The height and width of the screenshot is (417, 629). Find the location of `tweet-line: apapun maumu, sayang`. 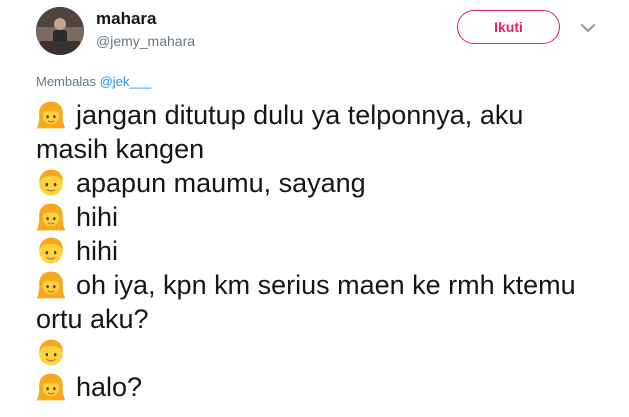

tweet-line: apapun maumu, sayang is located at coordinates (326, 183).